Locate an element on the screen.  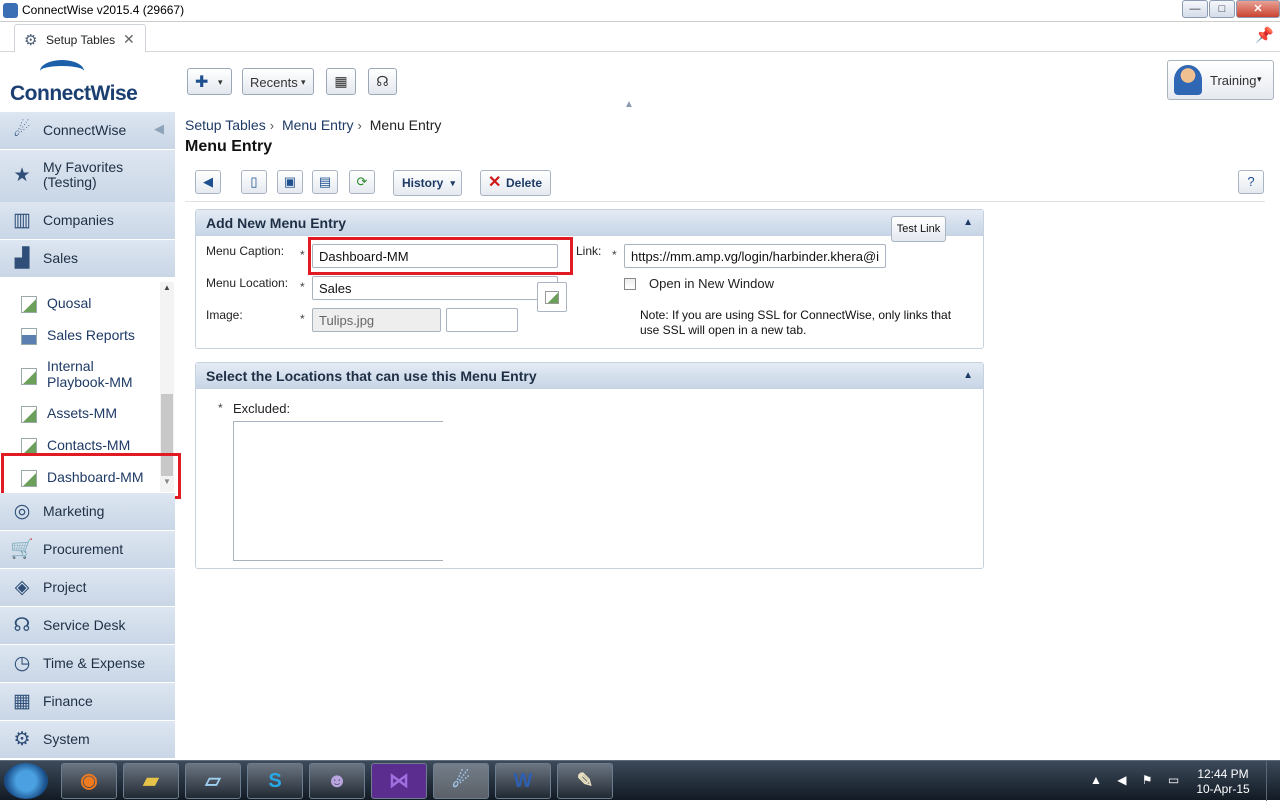
save-button: ▣ is located at coordinates (290, 182).